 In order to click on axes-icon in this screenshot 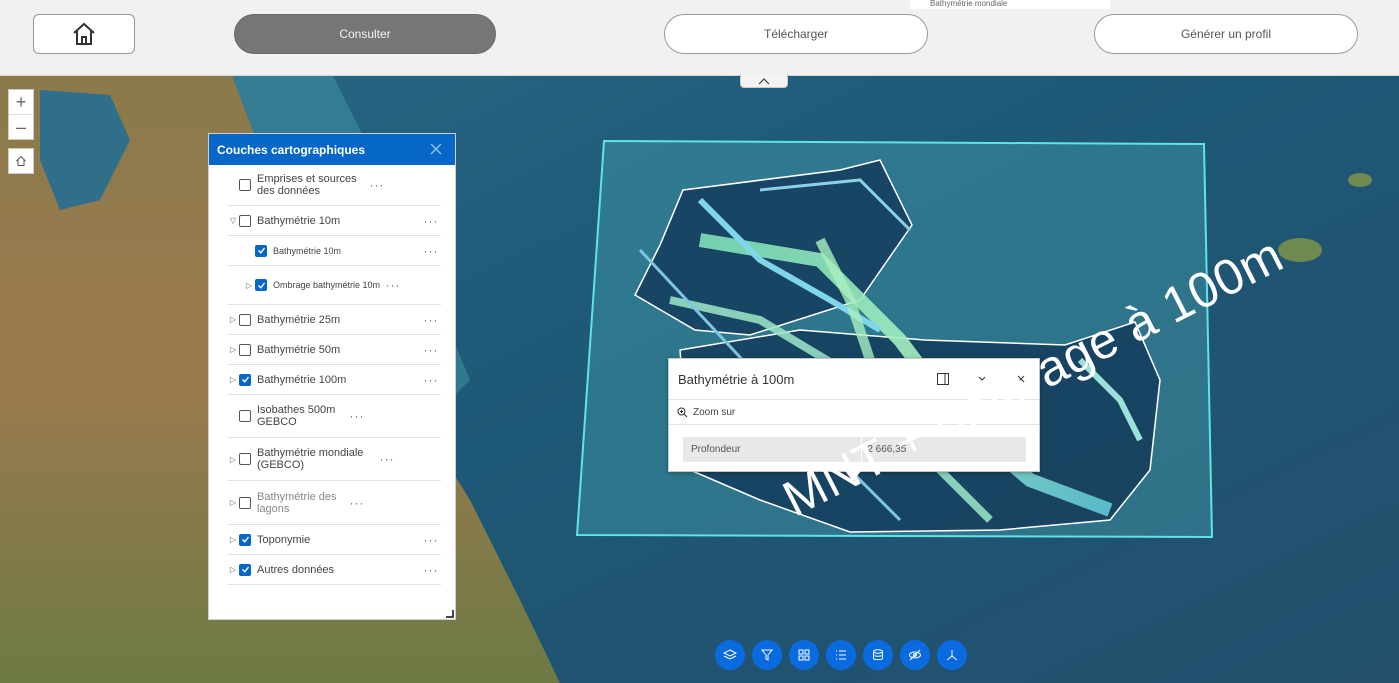, I will do `click(952, 655)`.